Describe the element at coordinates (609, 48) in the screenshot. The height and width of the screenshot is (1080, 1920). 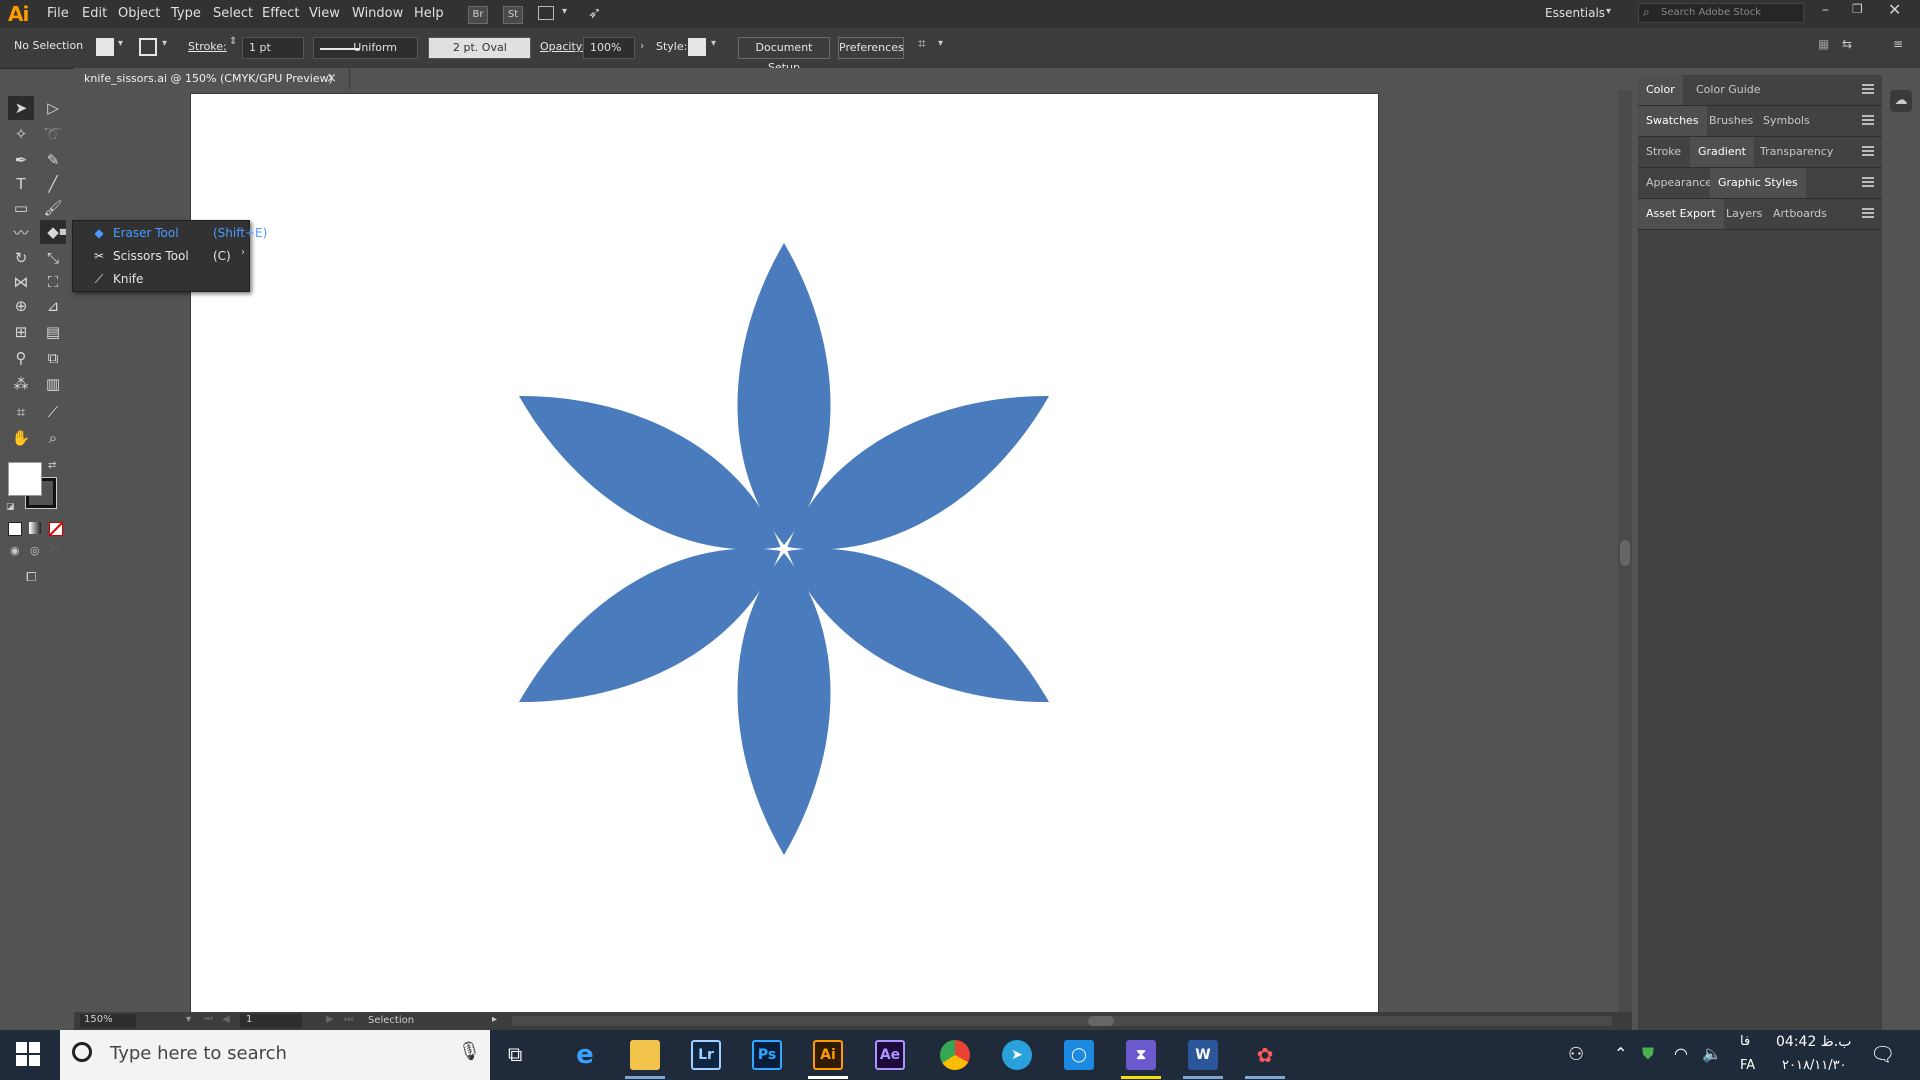
I see `opacity-field: 100%` at that location.